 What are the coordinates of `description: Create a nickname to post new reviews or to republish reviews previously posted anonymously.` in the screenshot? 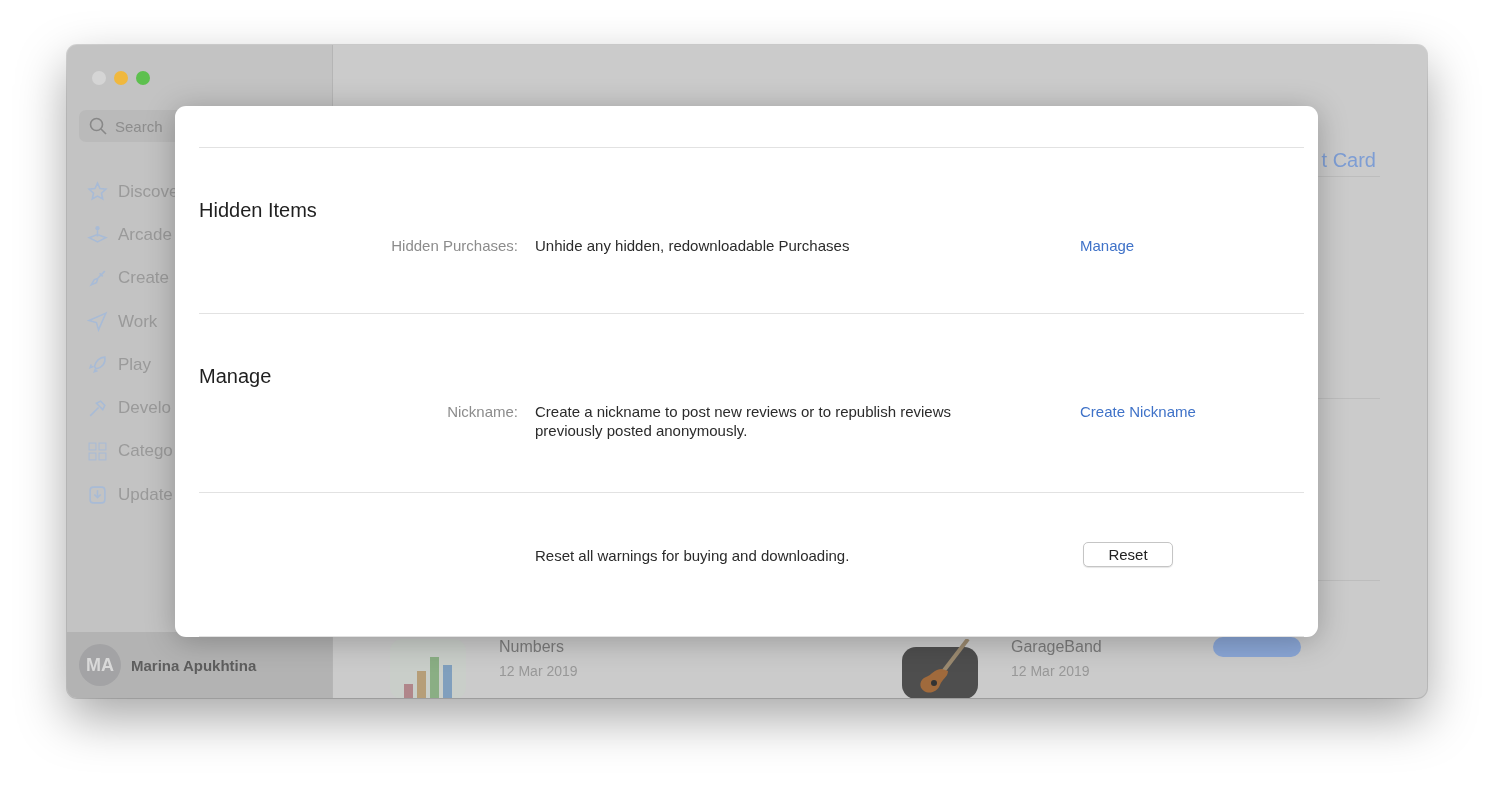 It's located at (744, 420).